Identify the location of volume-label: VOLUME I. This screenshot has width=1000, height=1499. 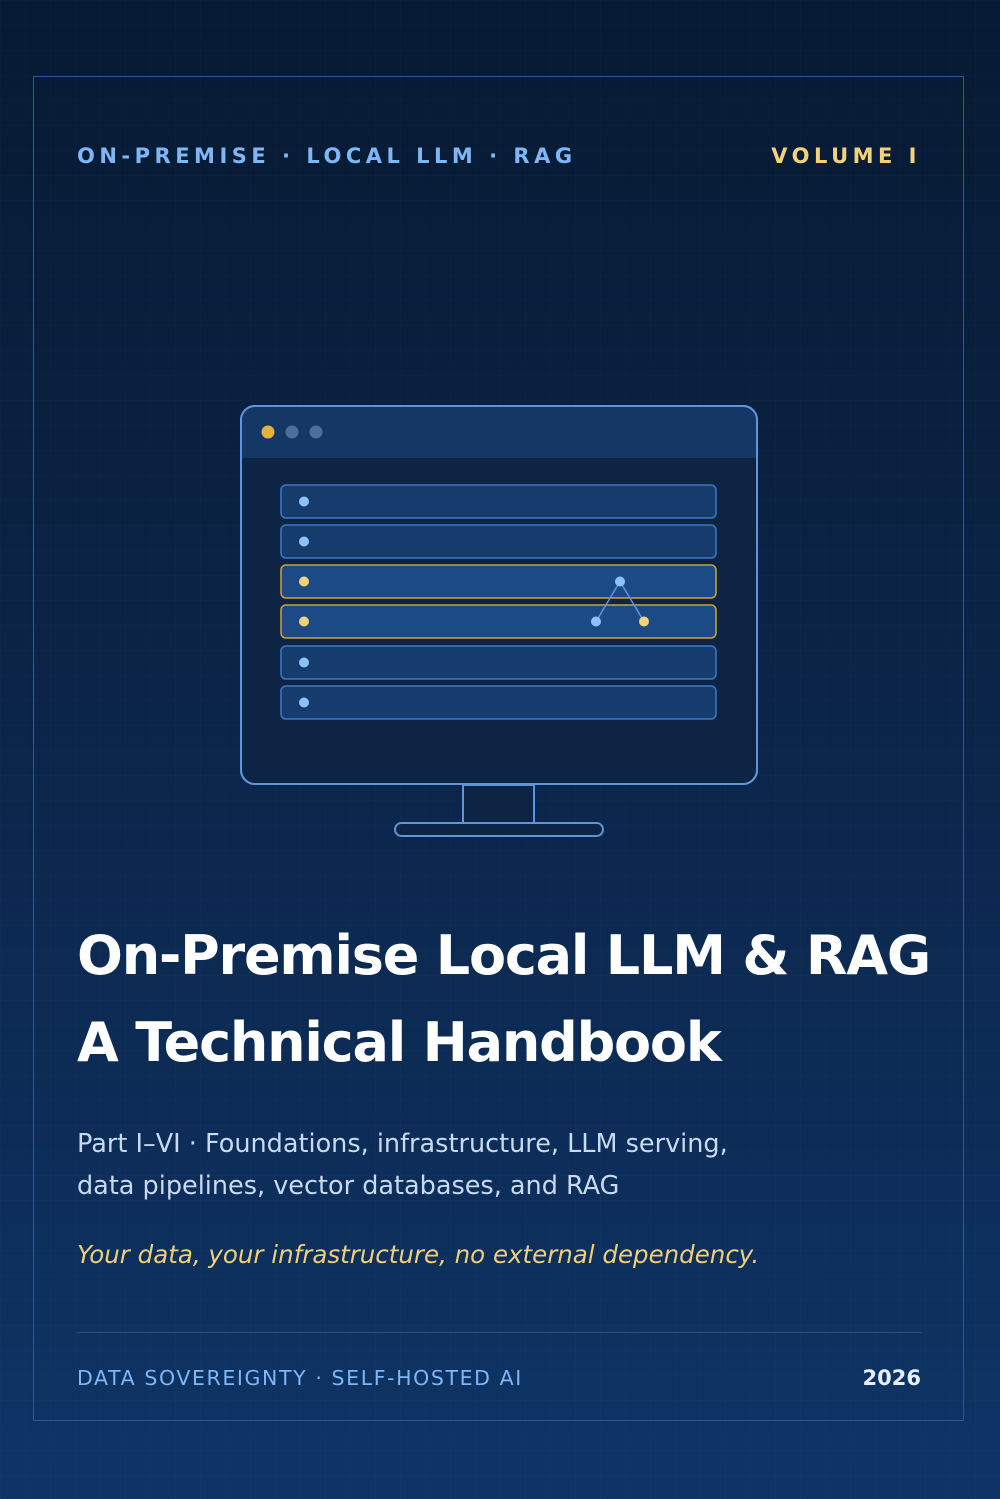
(846, 156).